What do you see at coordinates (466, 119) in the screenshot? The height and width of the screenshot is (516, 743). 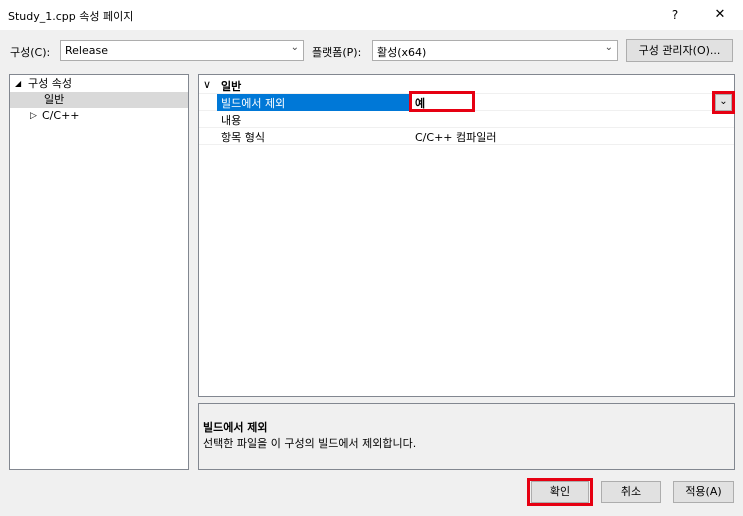 I see `grid-row-contents: 내용` at bounding box center [466, 119].